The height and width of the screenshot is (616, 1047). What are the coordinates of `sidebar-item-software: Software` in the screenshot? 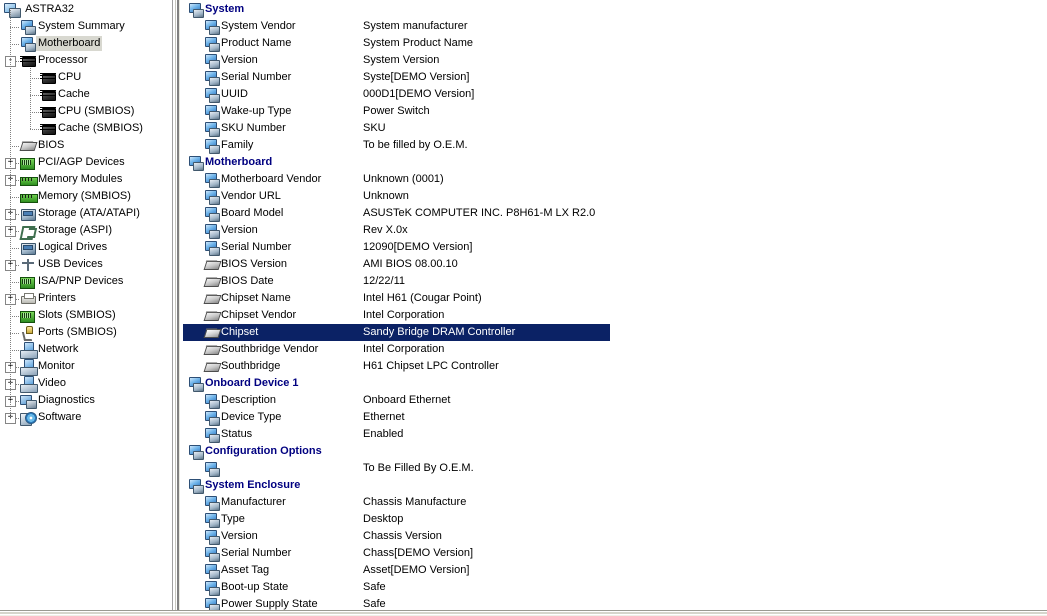 It's located at (51, 417).